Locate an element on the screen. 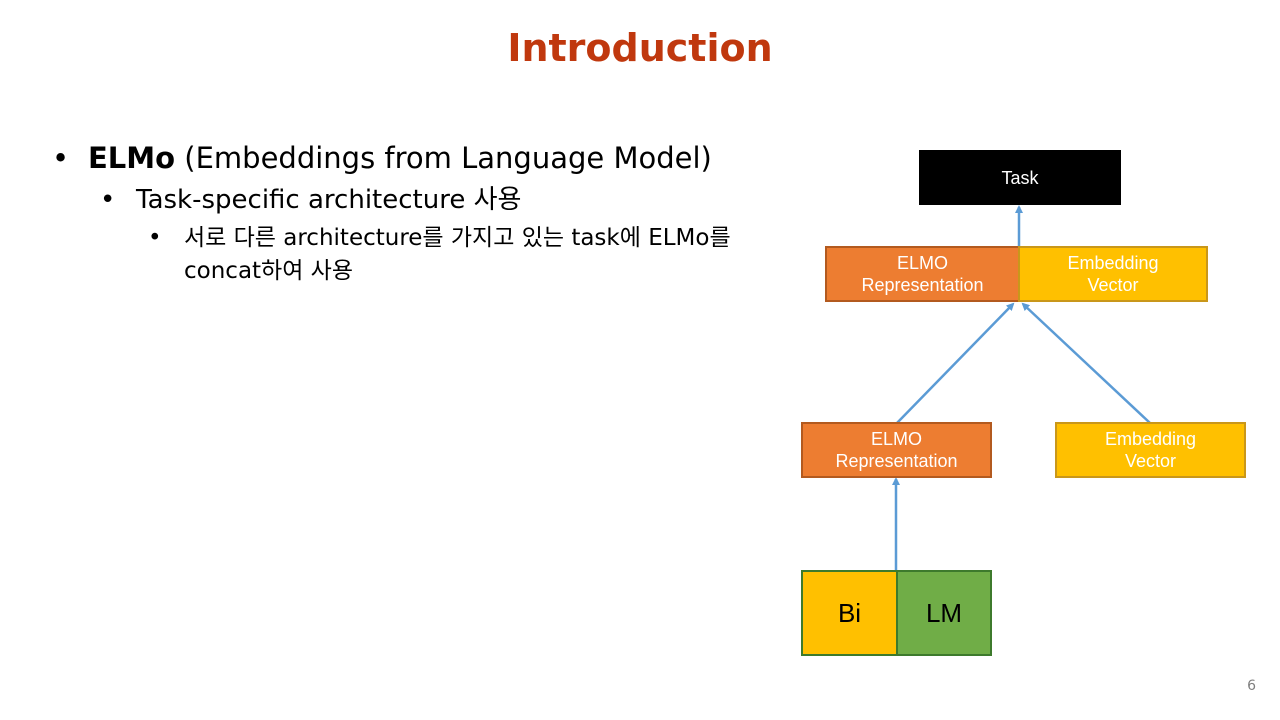 This screenshot has height=720, width=1280. task-box: Task is located at coordinates (1020, 177).